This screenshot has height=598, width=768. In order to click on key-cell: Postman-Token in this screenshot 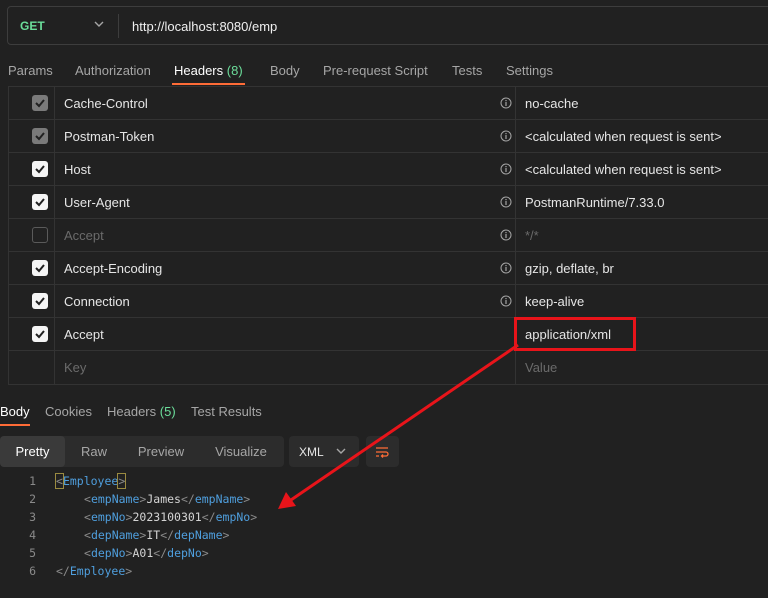, I will do `click(284, 136)`.